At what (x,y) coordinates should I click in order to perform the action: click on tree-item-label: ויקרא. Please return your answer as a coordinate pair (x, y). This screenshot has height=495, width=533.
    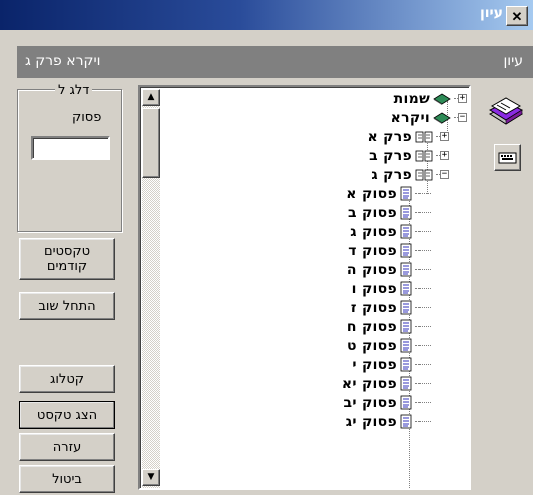
    Looking at the image, I should click on (410, 117).